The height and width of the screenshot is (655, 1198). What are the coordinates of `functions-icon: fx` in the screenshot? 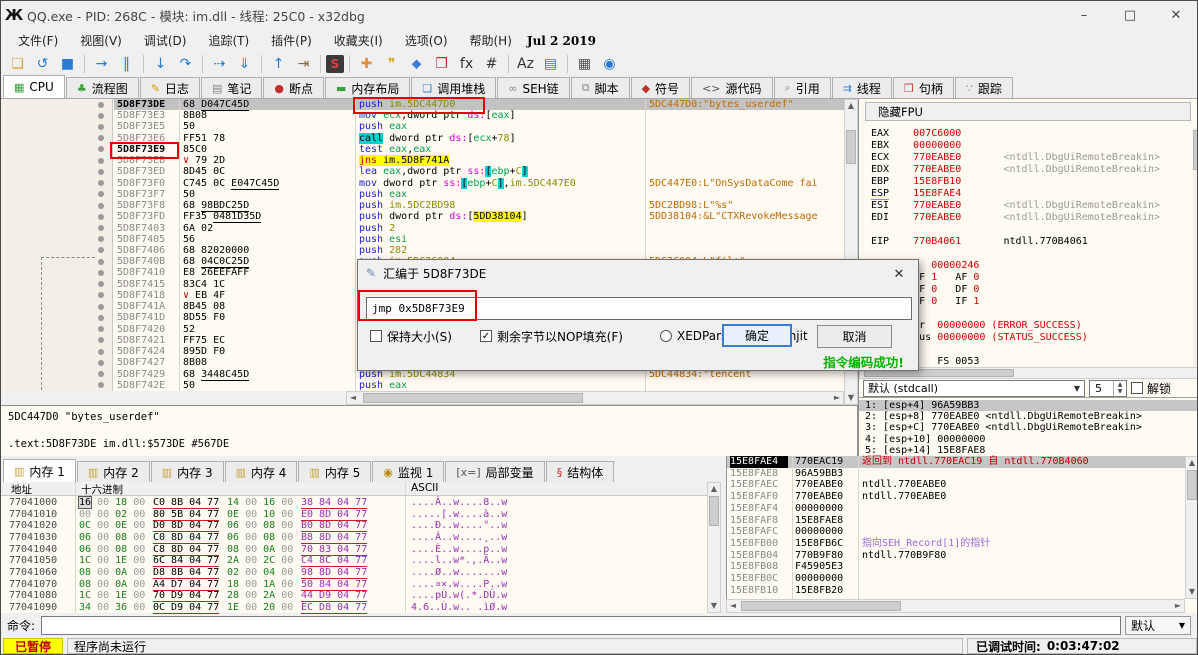 It's located at (466, 64).